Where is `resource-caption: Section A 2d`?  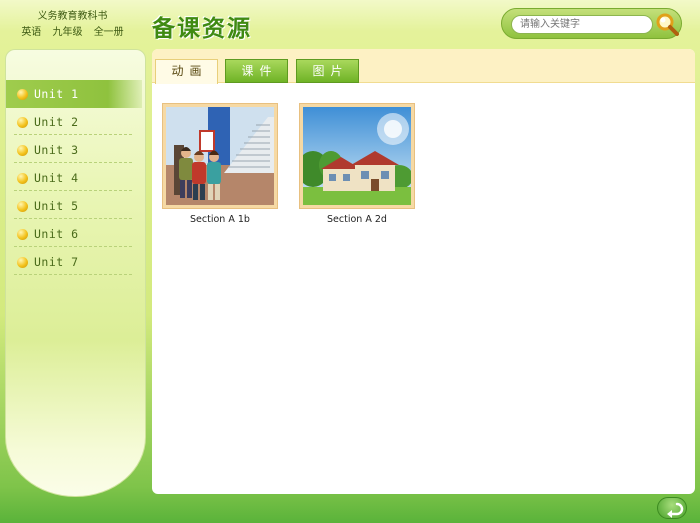 resource-caption: Section A 2d is located at coordinates (357, 219).